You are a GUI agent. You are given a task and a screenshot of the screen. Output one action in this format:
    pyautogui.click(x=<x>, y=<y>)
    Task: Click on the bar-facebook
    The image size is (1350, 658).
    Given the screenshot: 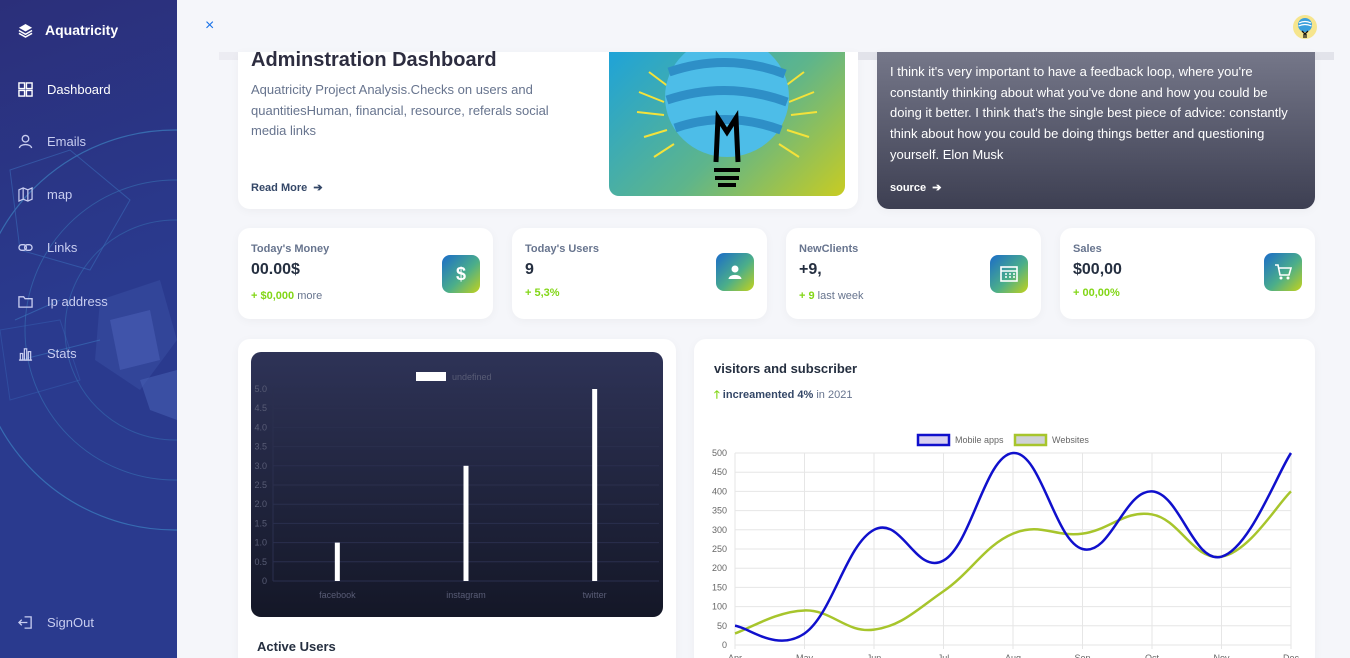 What is the action you would take?
    pyautogui.click(x=337, y=561)
    